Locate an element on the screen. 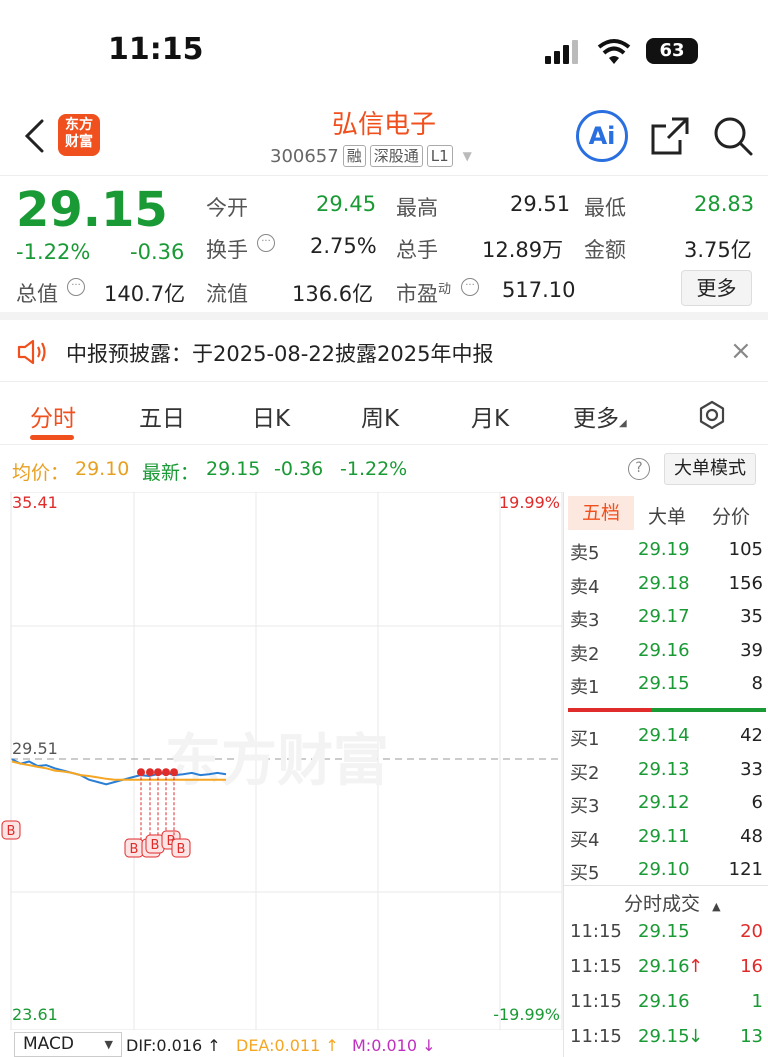 Image resolution: width=768 pixels, height=1057 pixels. reference-price-label: 29.51 is located at coordinates (35, 748).